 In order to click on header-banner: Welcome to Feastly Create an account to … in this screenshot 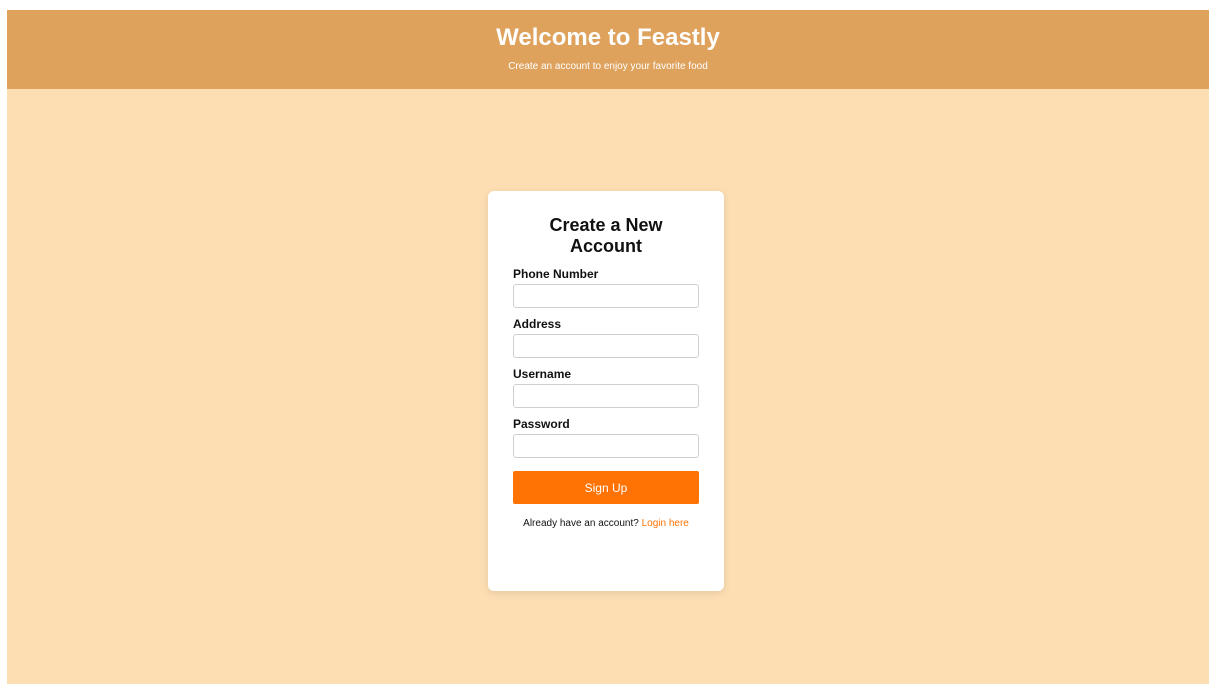, I will do `click(608, 49)`.